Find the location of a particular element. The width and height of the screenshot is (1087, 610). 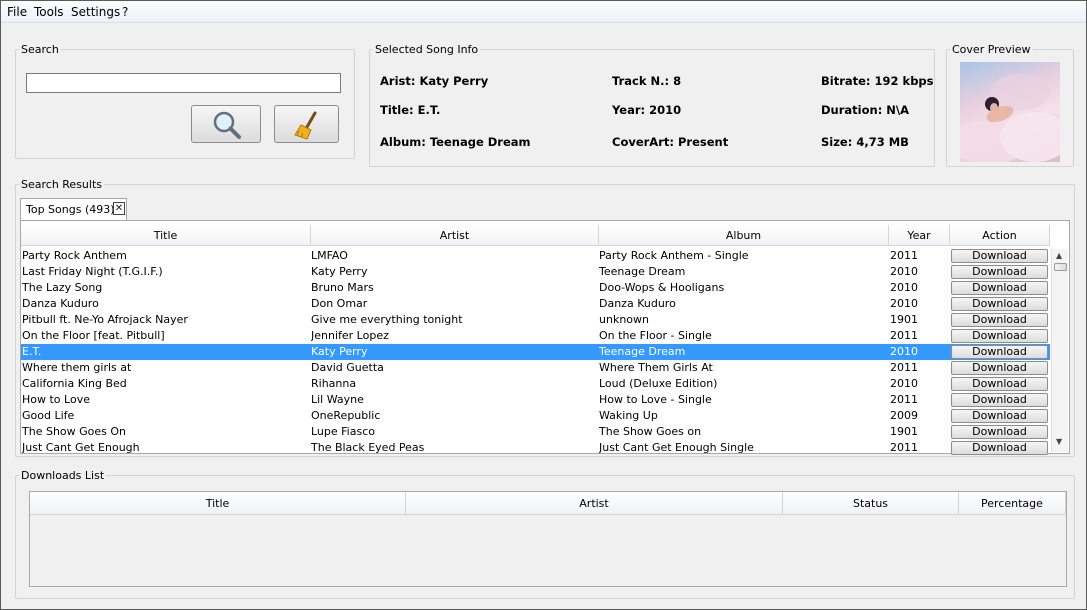

cell-artist: Give me everything tonight is located at coordinates (387, 319).